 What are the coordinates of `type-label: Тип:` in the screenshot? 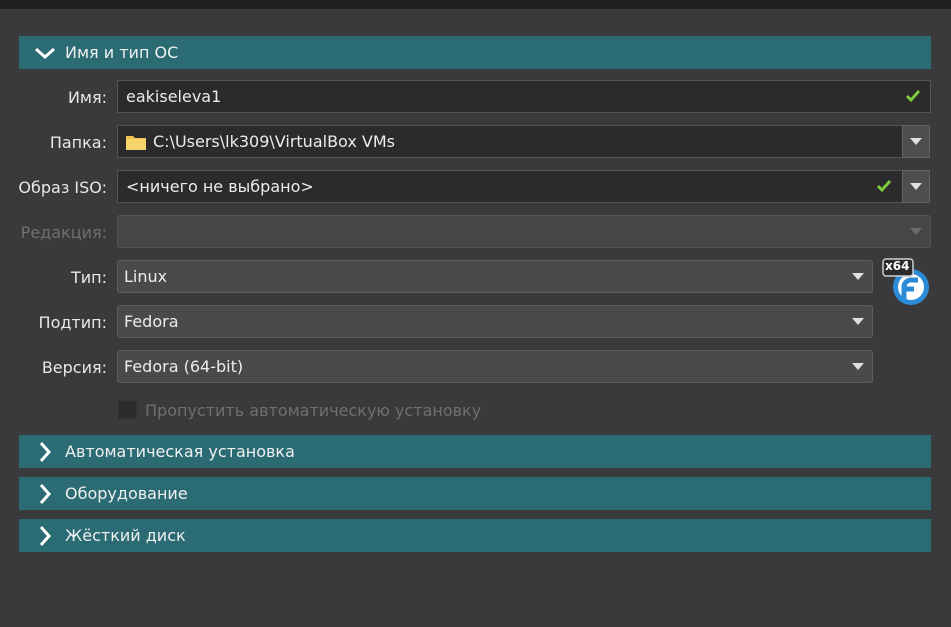 It's located at (88, 277).